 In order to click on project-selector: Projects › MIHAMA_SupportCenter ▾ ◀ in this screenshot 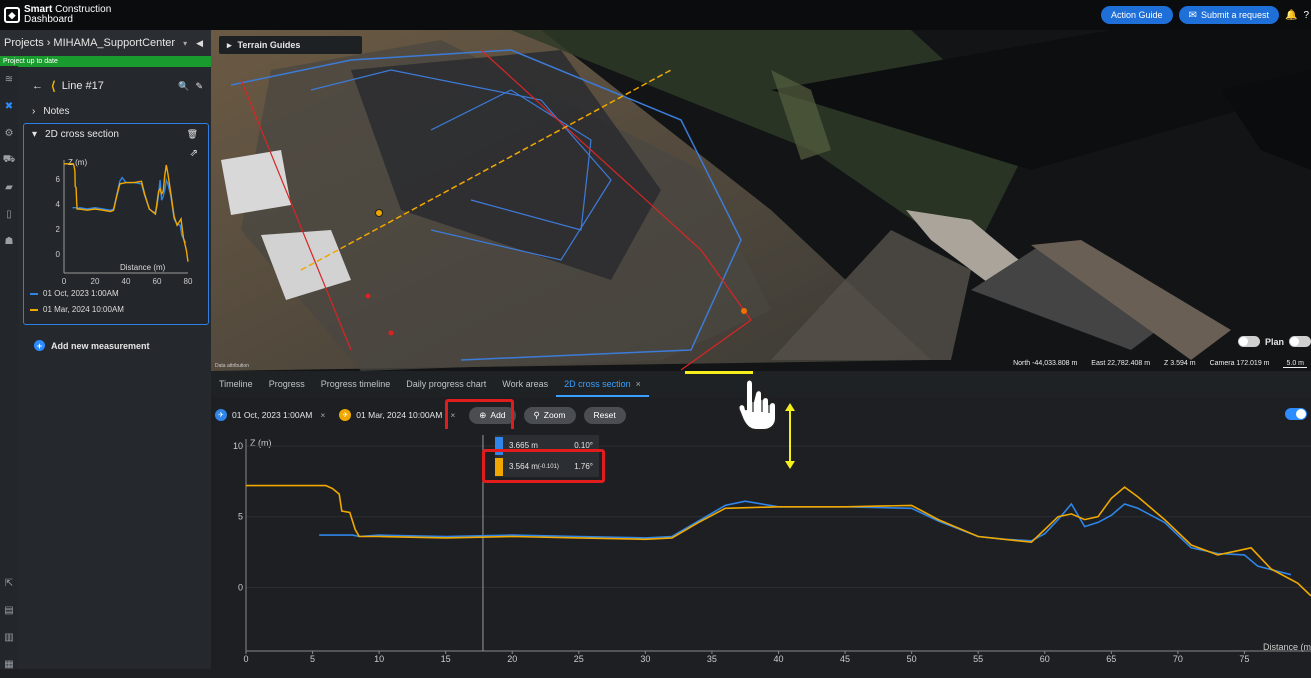, I will do `click(105, 43)`.